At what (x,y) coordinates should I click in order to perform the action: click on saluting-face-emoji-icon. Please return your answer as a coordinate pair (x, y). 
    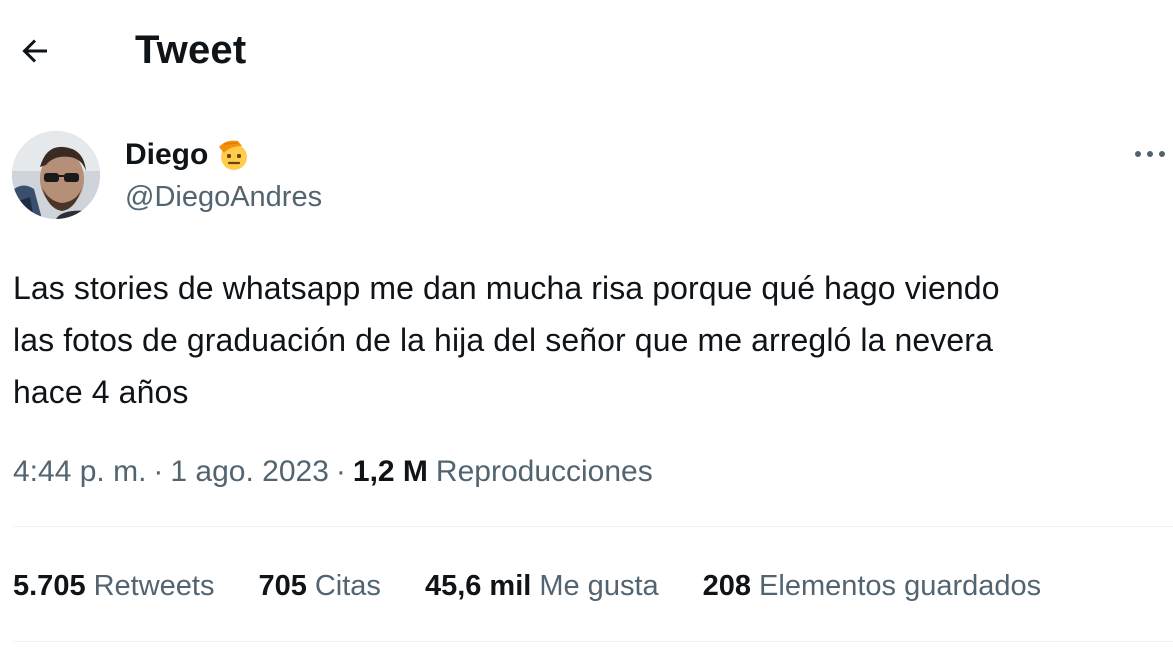
    Looking at the image, I should click on (233, 155).